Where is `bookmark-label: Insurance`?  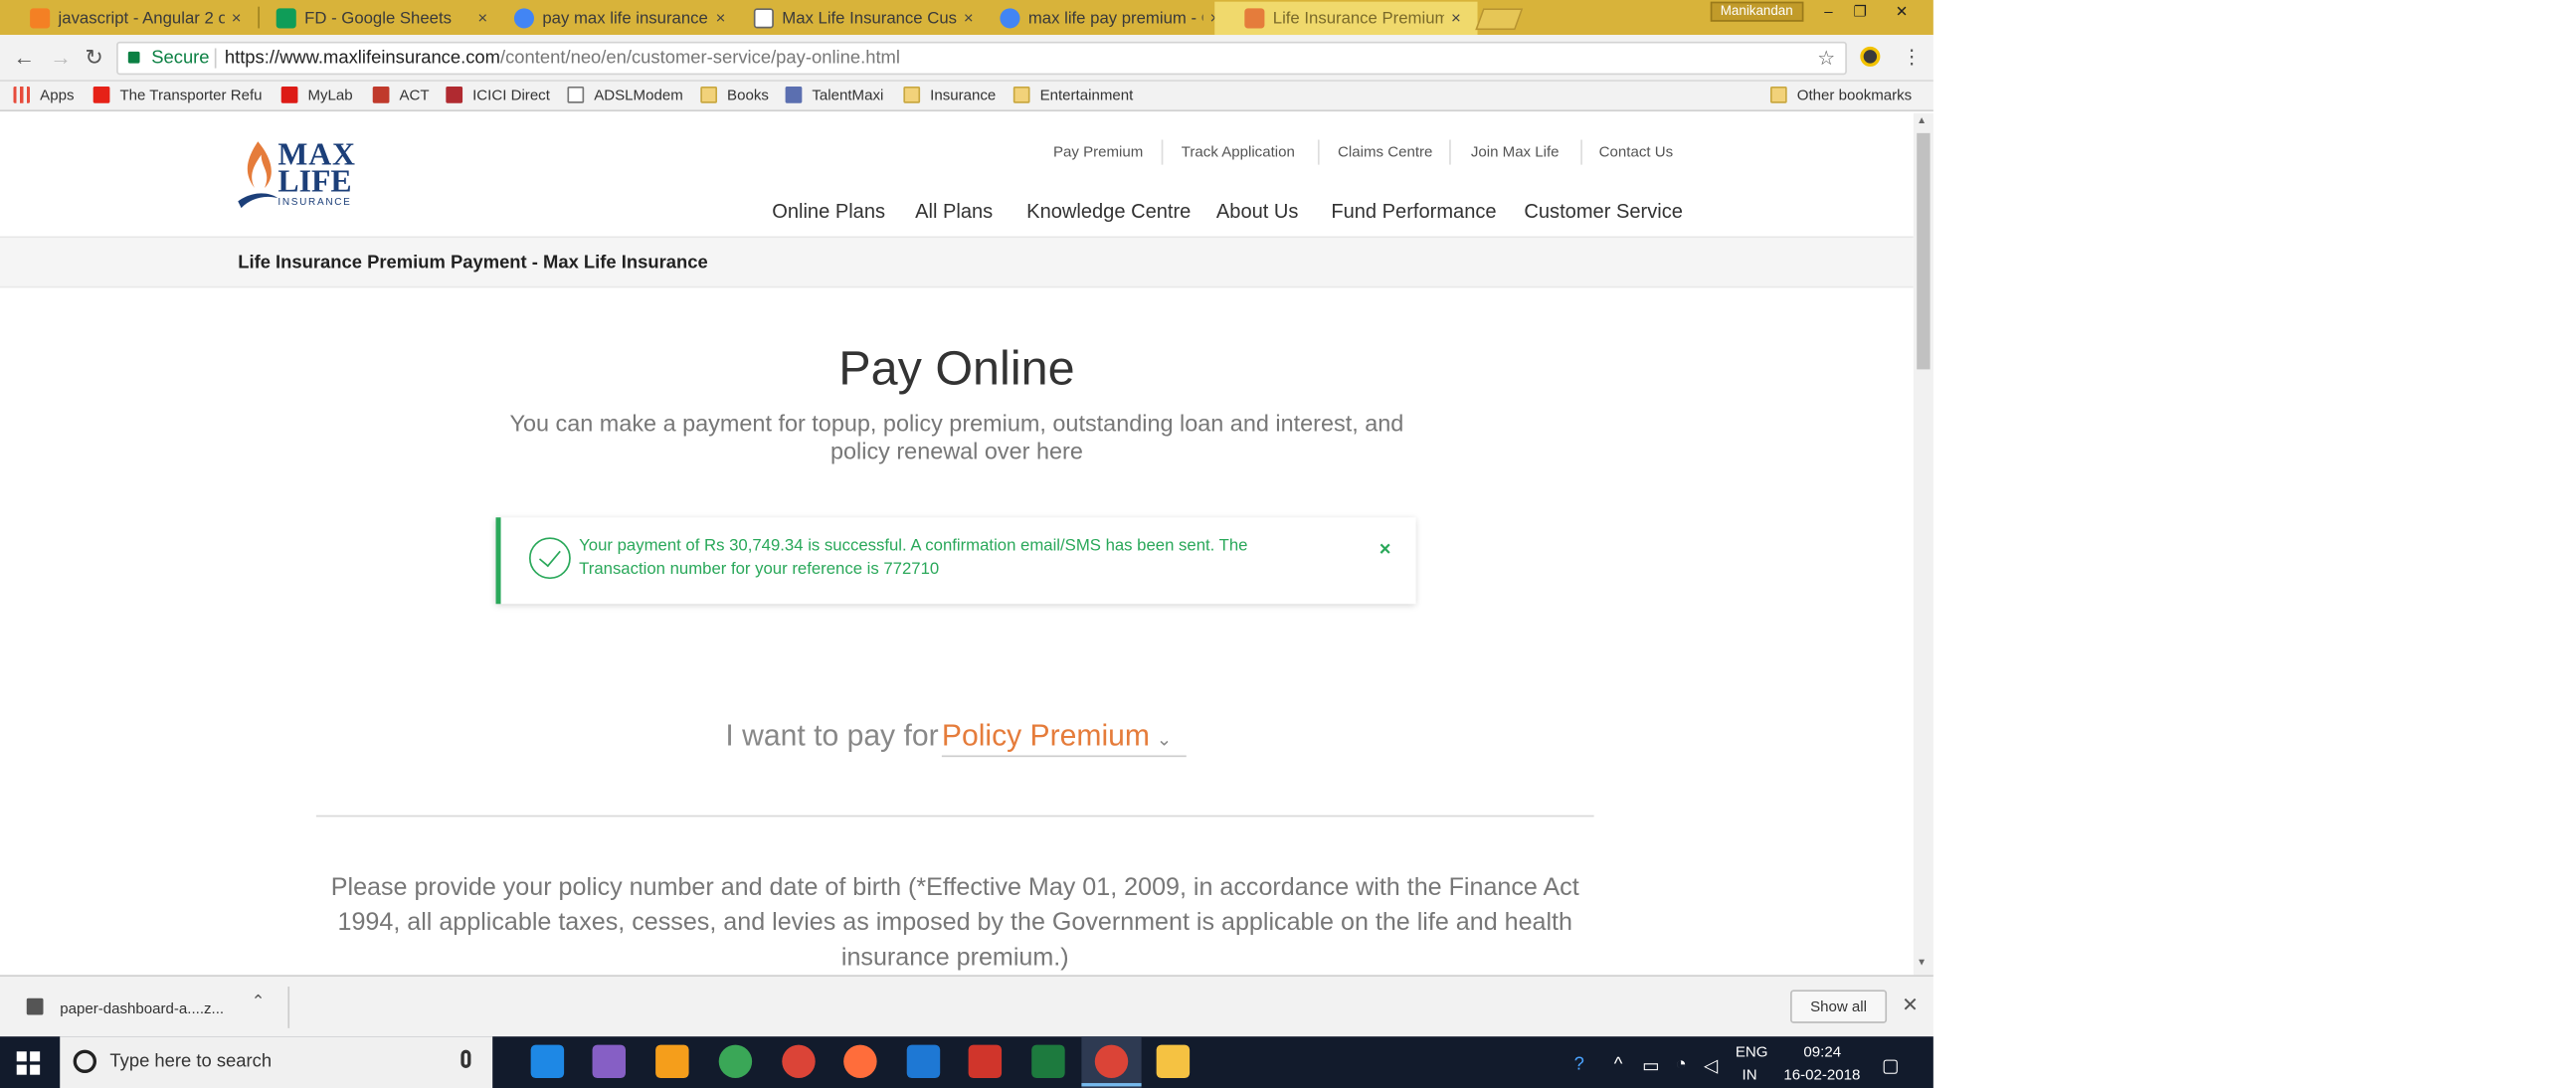
bookmark-label: Insurance is located at coordinates (963, 95).